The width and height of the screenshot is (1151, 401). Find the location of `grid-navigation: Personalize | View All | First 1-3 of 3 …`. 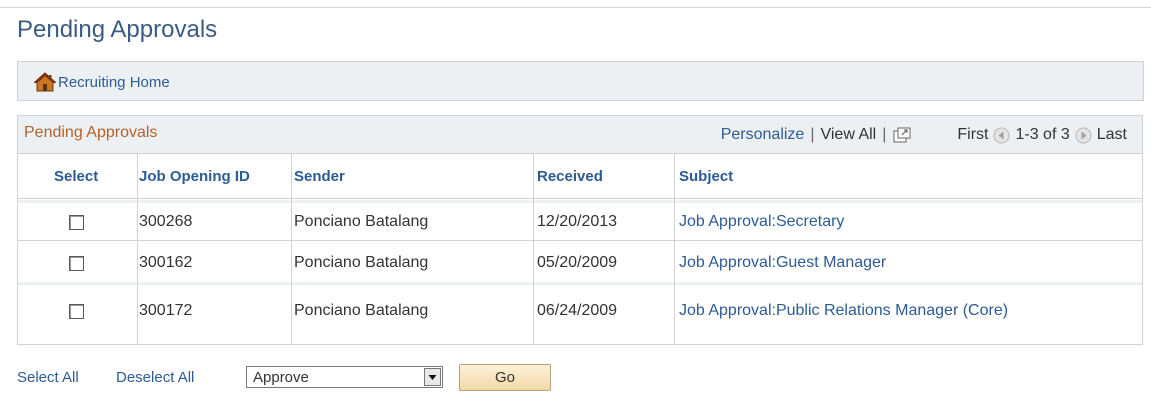

grid-navigation: Personalize | View All | First 1-3 of 3 … is located at coordinates (924, 135).